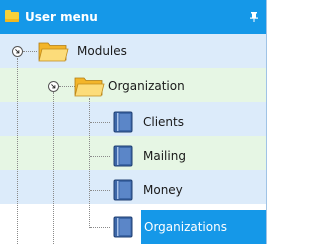  What do you see at coordinates (146, 86) in the screenshot?
I see `tree-label-organization: Organization` at bounding box center [146, 86].